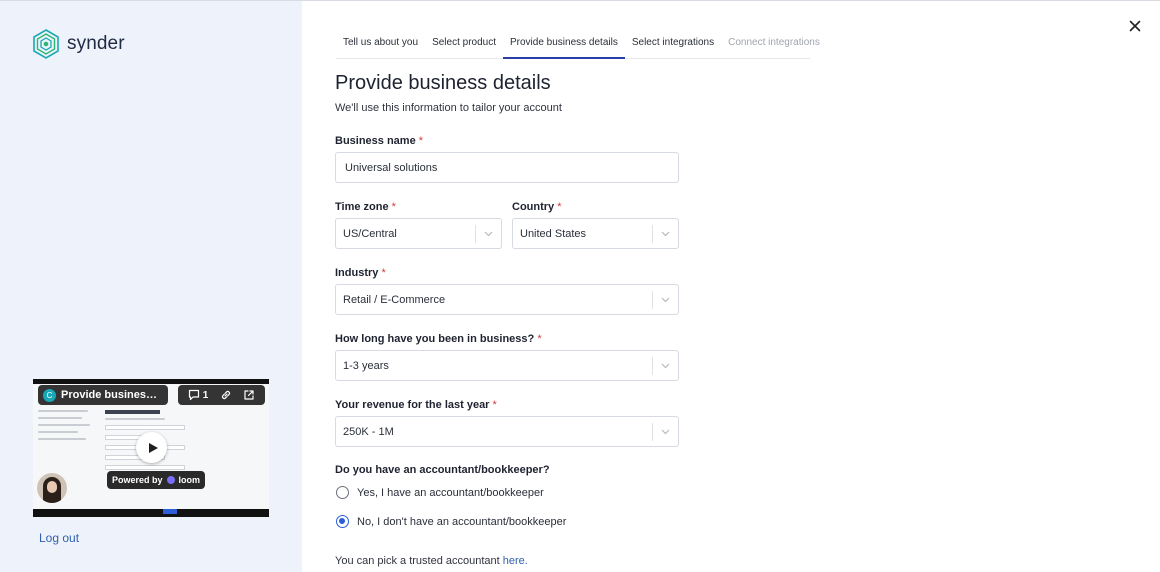 The image size is (1160, 572). What do you see at coordinates (342, 521) in the screenshot?
I see `radio-button-no` at bounding box center [342, 521].